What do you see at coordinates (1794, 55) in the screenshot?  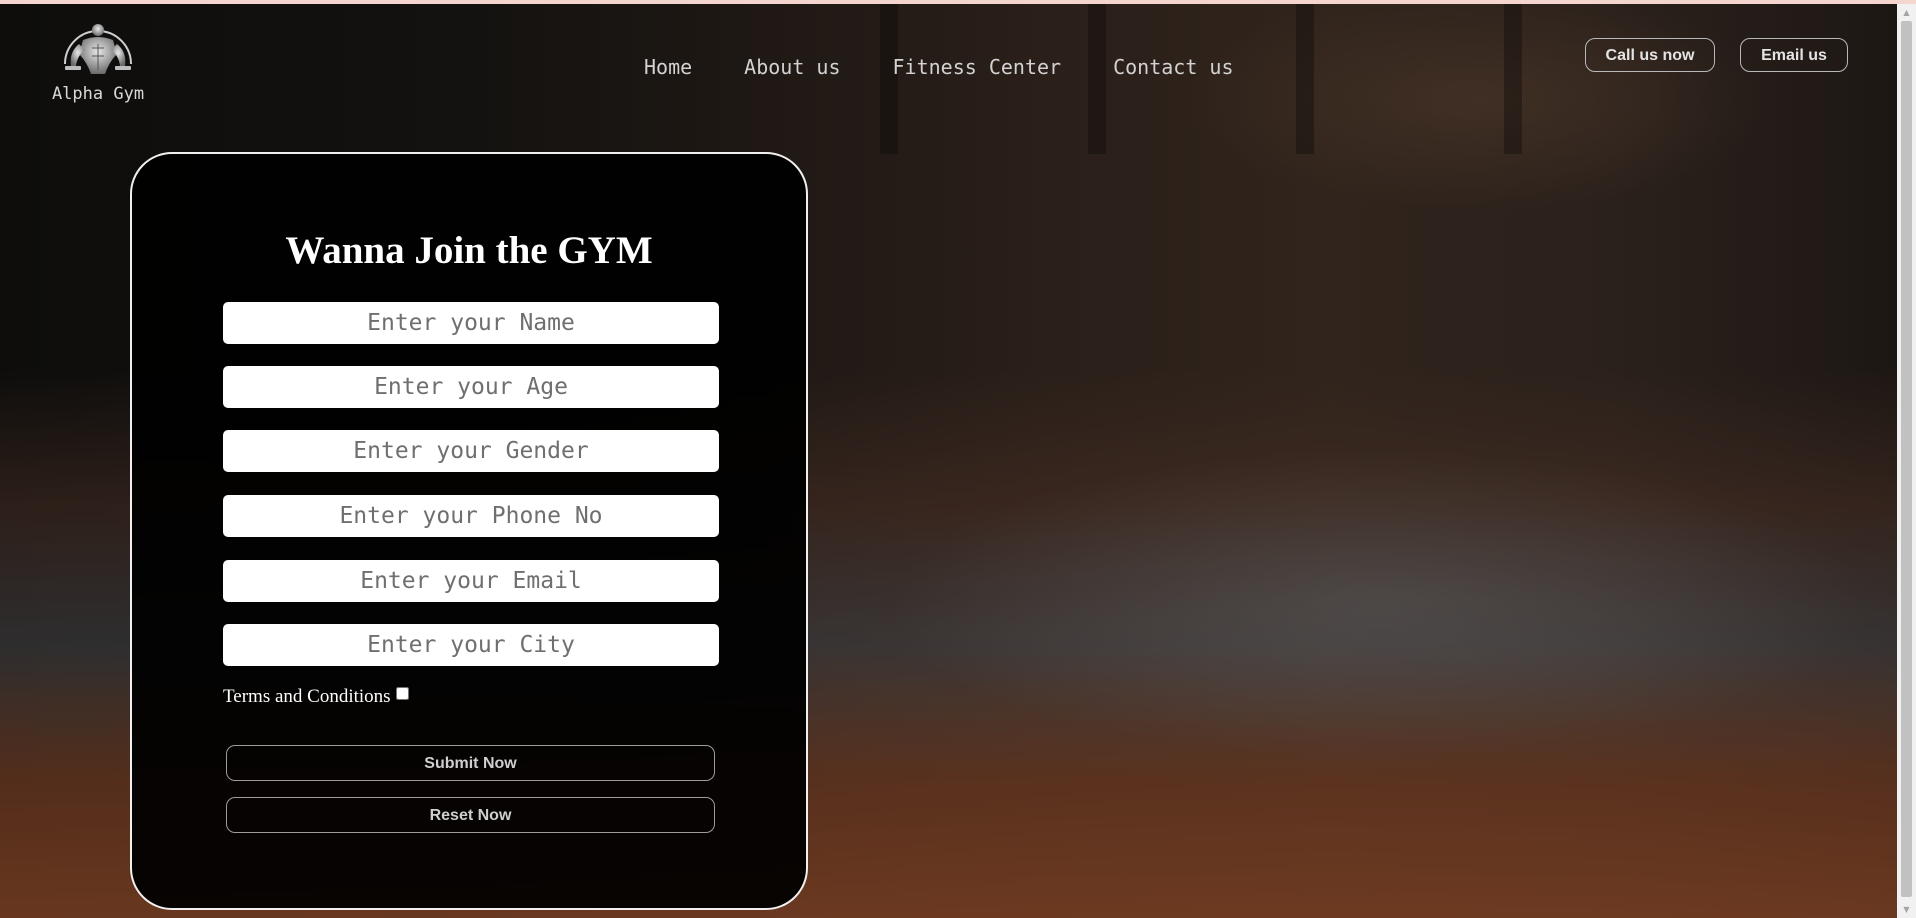 I see `email-us-button: Email us` at bounding box center [1794, 55].